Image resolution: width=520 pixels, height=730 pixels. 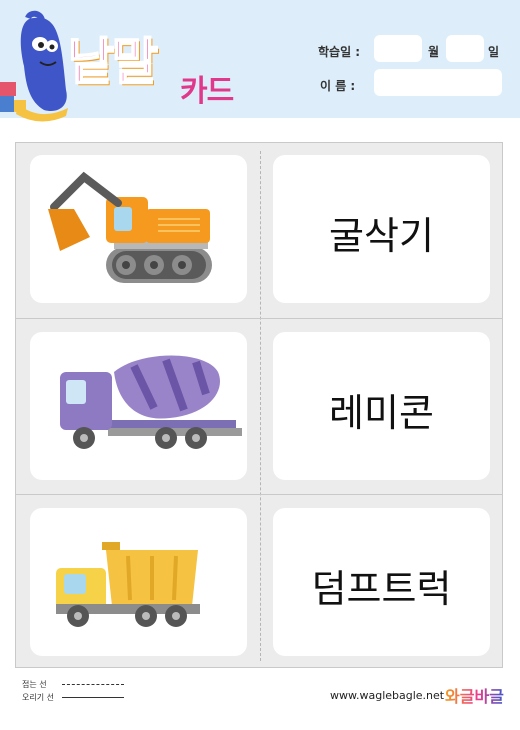 I want to click on word-card-1: 굴삭기, so click(x=381, y=229).